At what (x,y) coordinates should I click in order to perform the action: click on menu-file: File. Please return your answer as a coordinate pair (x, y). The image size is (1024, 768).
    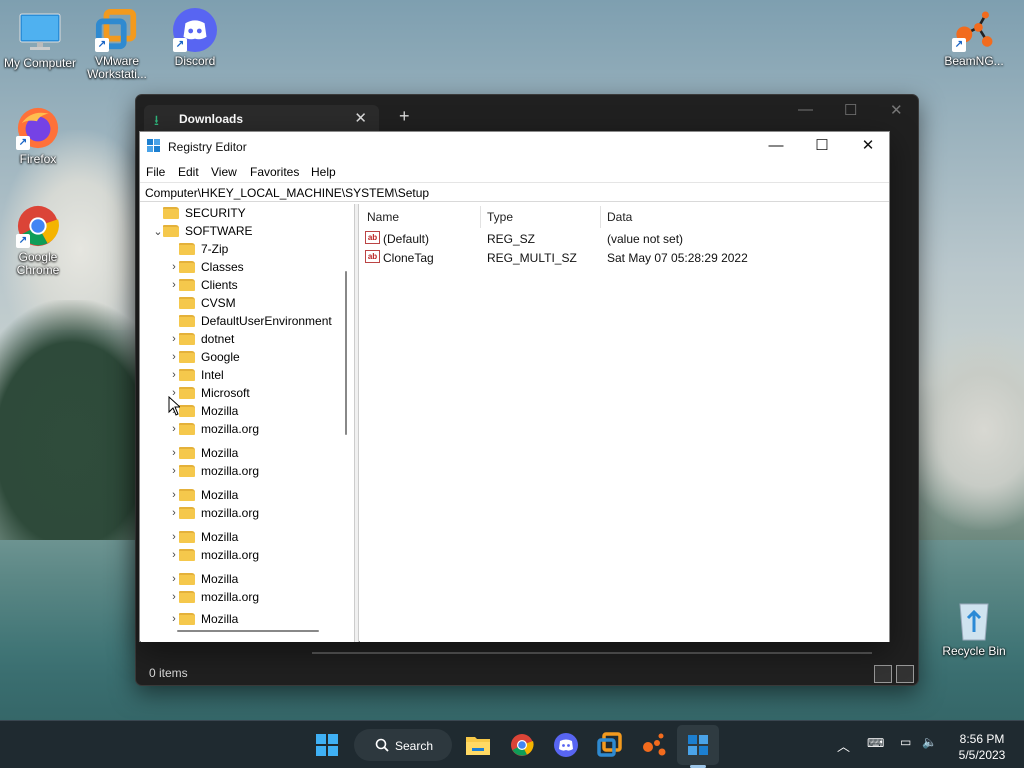
    Looking at the image, I should click on (155, 172).